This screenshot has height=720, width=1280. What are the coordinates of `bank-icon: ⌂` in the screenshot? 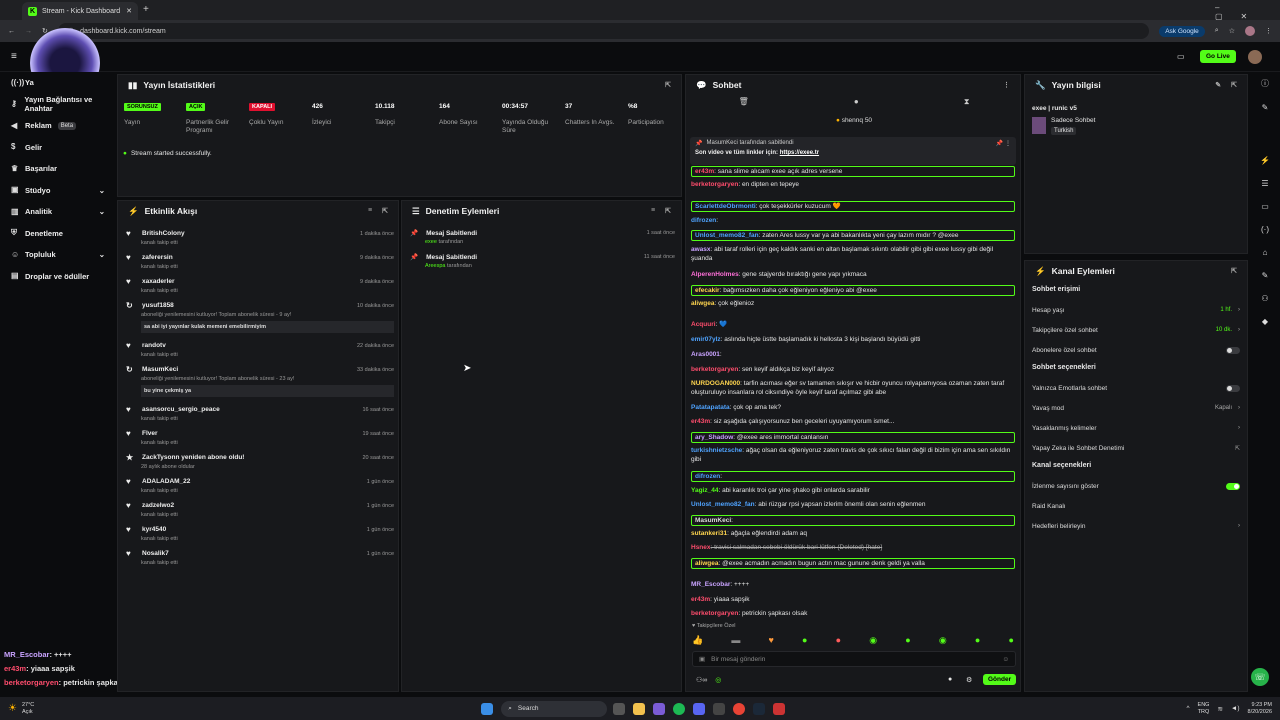 It's located at (1265, 252).